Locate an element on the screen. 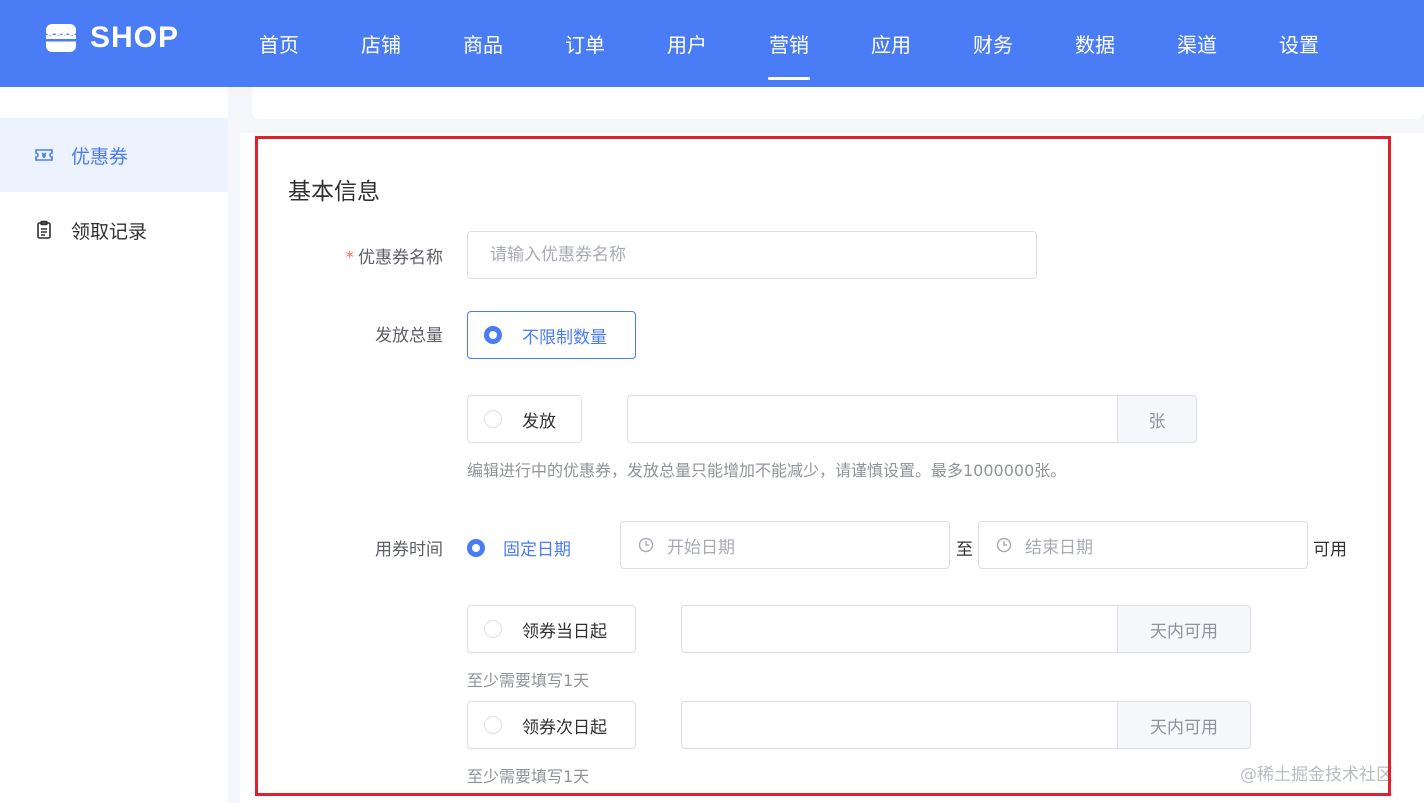  radio-limited-quantity: 发放 is located at coordinates (524, 419).